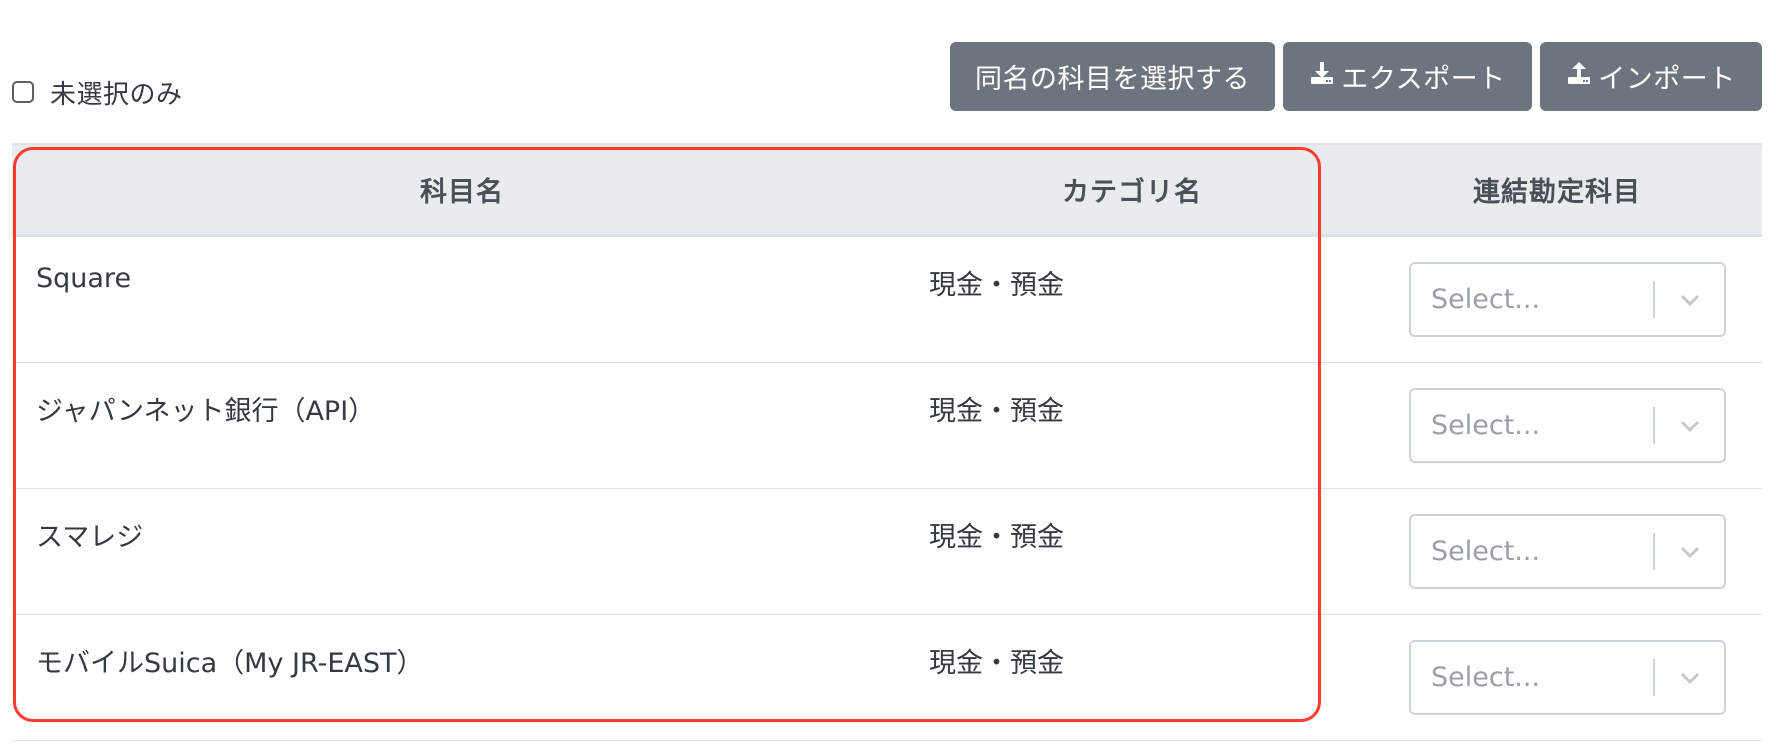 The image size is (1776, 746). What do you see at coordinates (84, 278) in the screenshot?
I see `row-account-name: Square` at bounding box center [84, 278].